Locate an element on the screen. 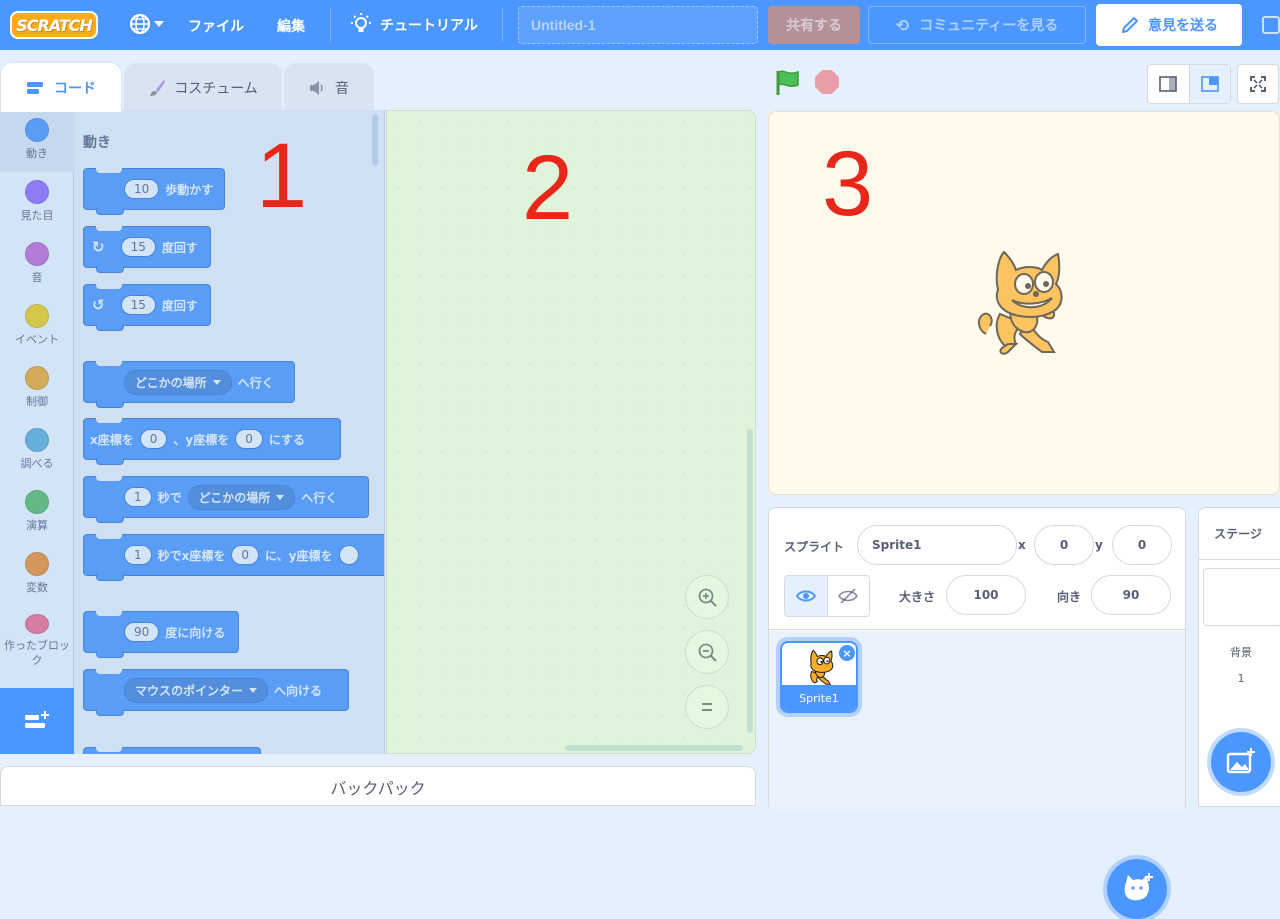 The image size is (1280, 919). equals-icon is located at coordinates (707, 707).